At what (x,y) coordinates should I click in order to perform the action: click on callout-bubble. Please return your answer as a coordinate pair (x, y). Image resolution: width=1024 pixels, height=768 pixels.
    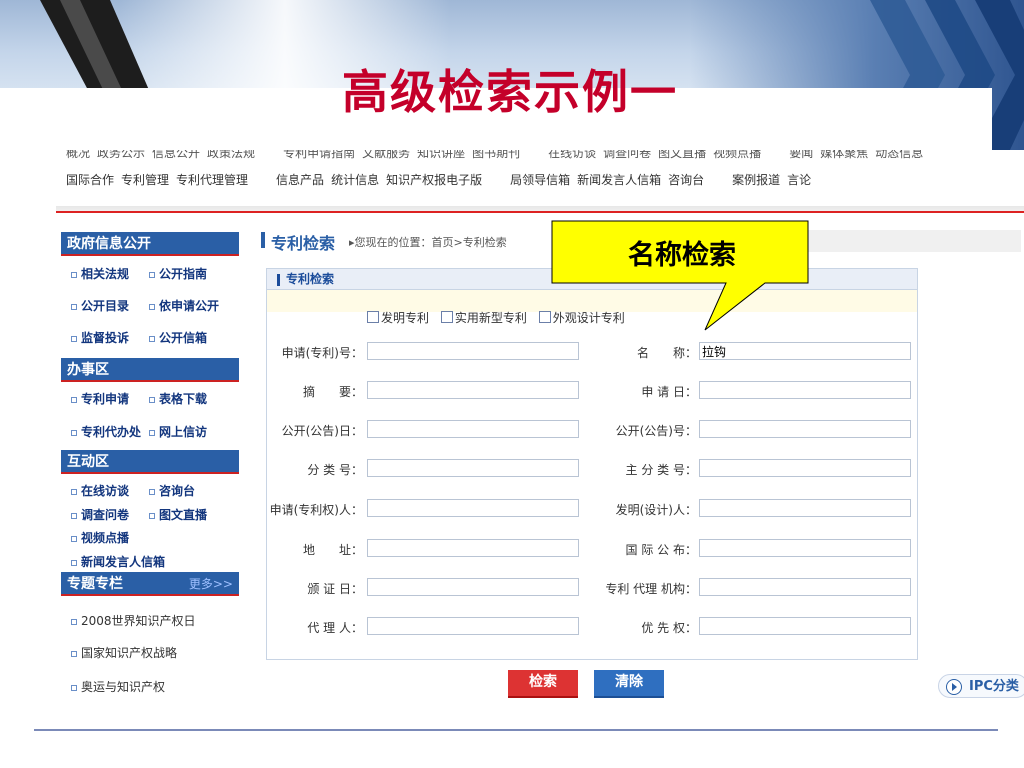
    Looking at the image, I should click on (680, 275).